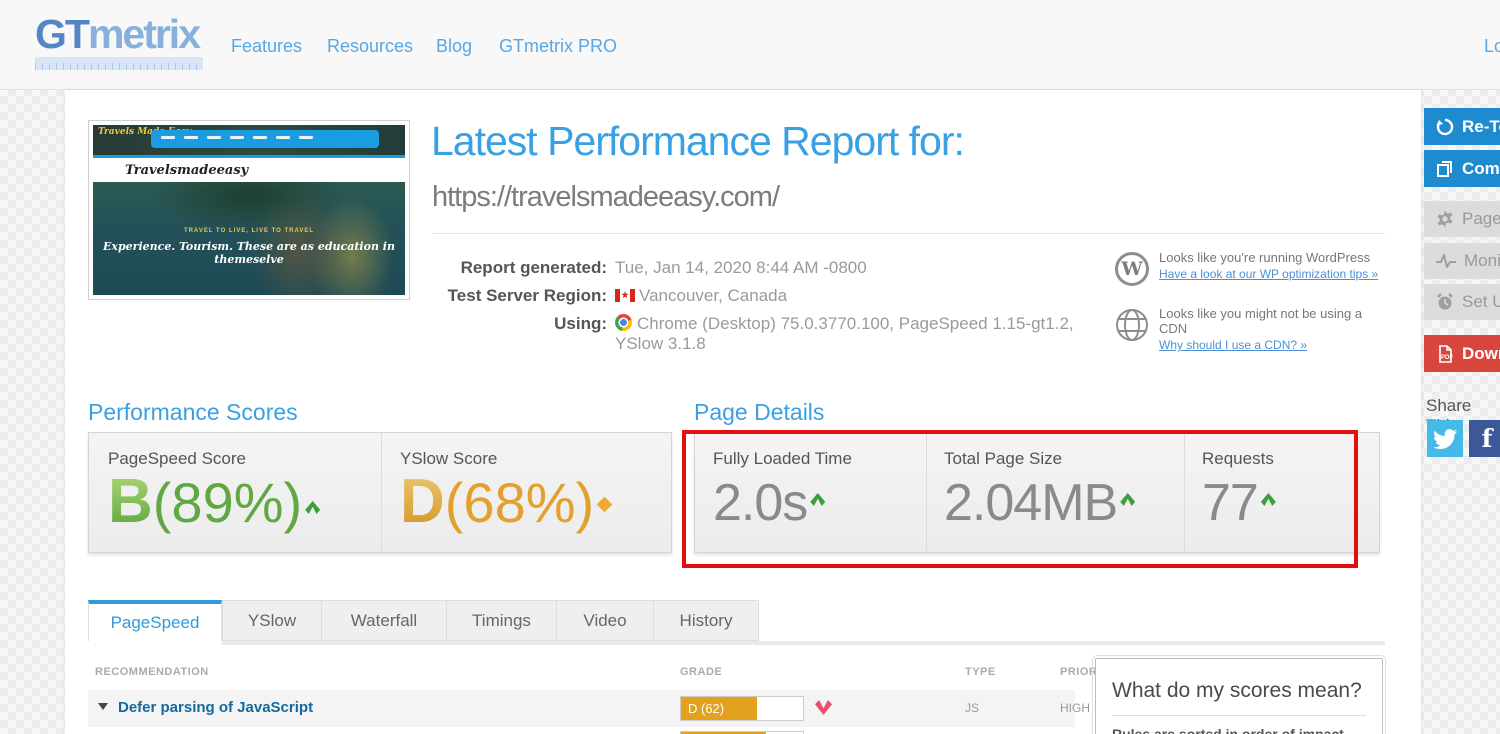 This screenshot has height=734, width=1500. I want to click on report-url: https://travelsmadeeasy.com/, so click(606, 197).